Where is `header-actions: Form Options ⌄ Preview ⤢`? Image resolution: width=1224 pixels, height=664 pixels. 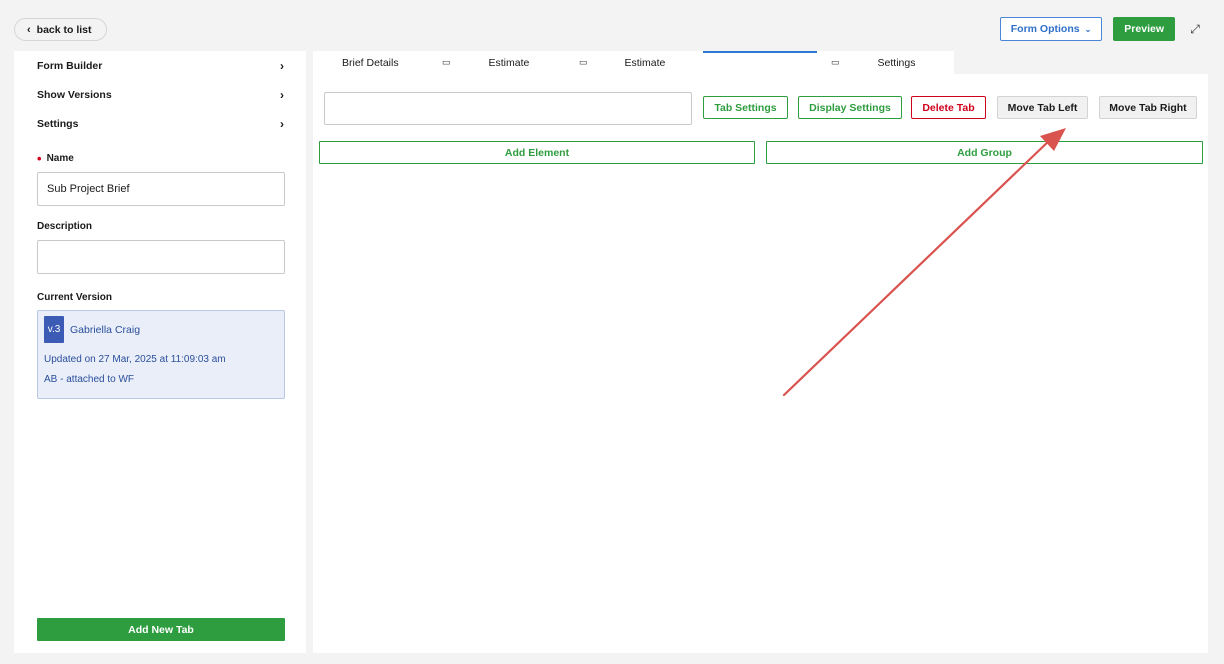
header-actions: Form Options ⌄ Preview ⤢ is located at coordinates (1101, 29).